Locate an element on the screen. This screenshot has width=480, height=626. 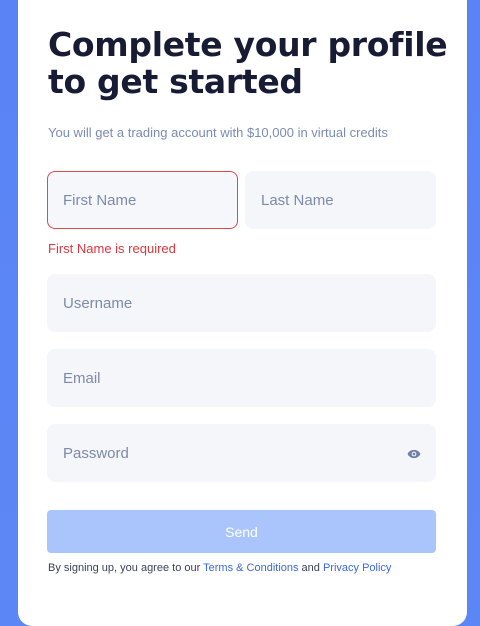
last-name-field is located at coordinates (340, 200).